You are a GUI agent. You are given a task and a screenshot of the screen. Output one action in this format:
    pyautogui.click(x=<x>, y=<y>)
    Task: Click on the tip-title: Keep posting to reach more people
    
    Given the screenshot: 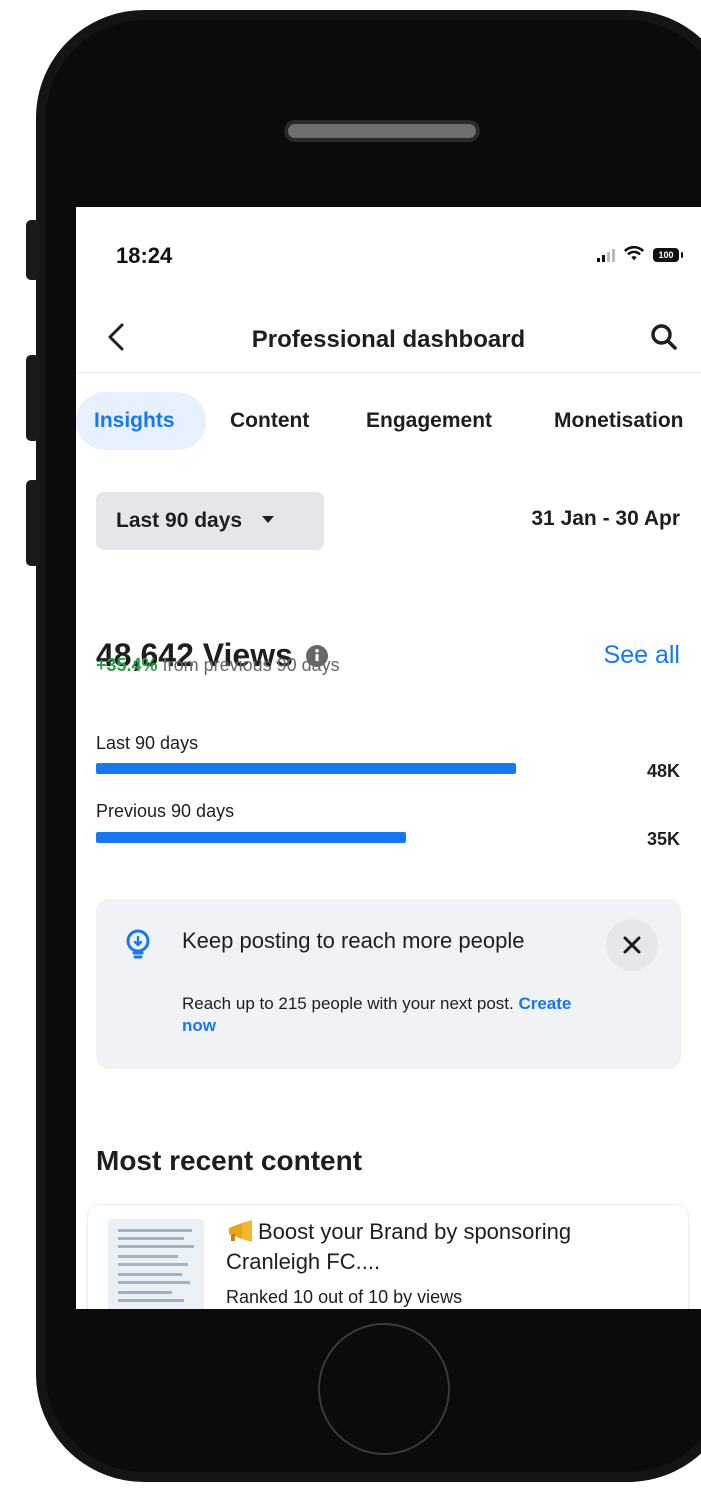 What is the action you would take?
    pyautogui.click(x=353, y=940)
    